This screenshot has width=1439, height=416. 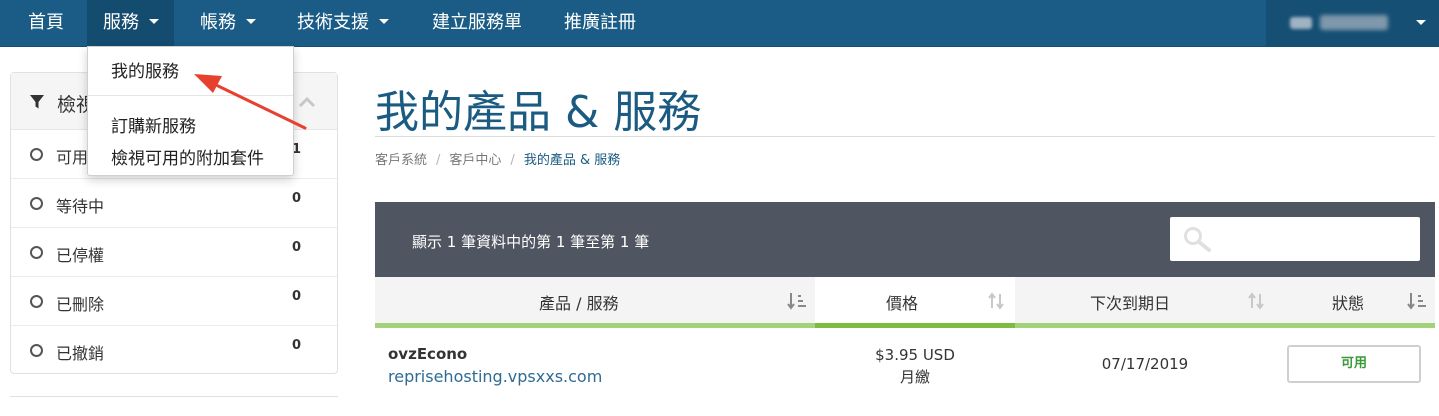 What do you see at coordinates (80, 255) in the screenshot?
I see `filter-label: 已停權` at bounding box center [80, 255].